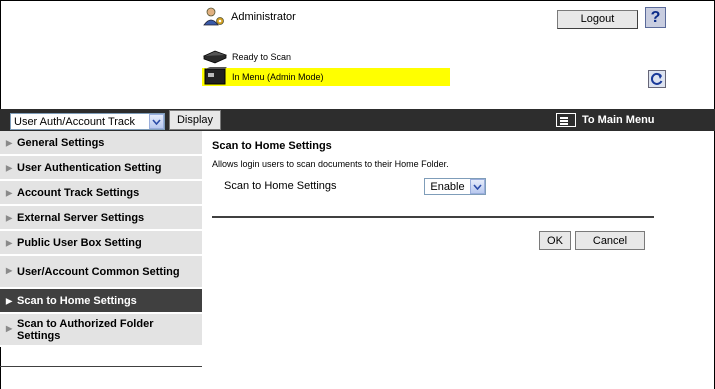  I want to click on main-menu-icon, so click(566, 120).